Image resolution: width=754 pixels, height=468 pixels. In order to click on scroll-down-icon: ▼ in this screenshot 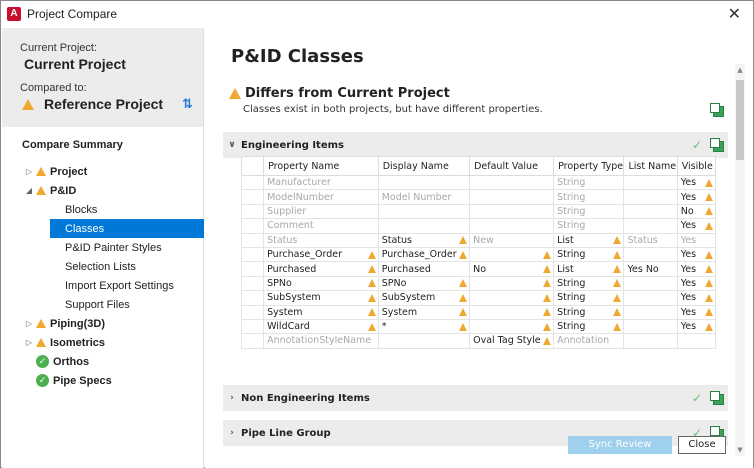, I will do `click(740, 450)`.